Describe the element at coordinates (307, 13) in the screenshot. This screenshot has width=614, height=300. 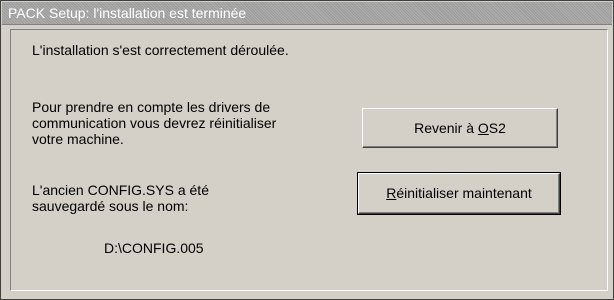
I see `title-bar: PACK Setup: l'installation est terminée` at that location.